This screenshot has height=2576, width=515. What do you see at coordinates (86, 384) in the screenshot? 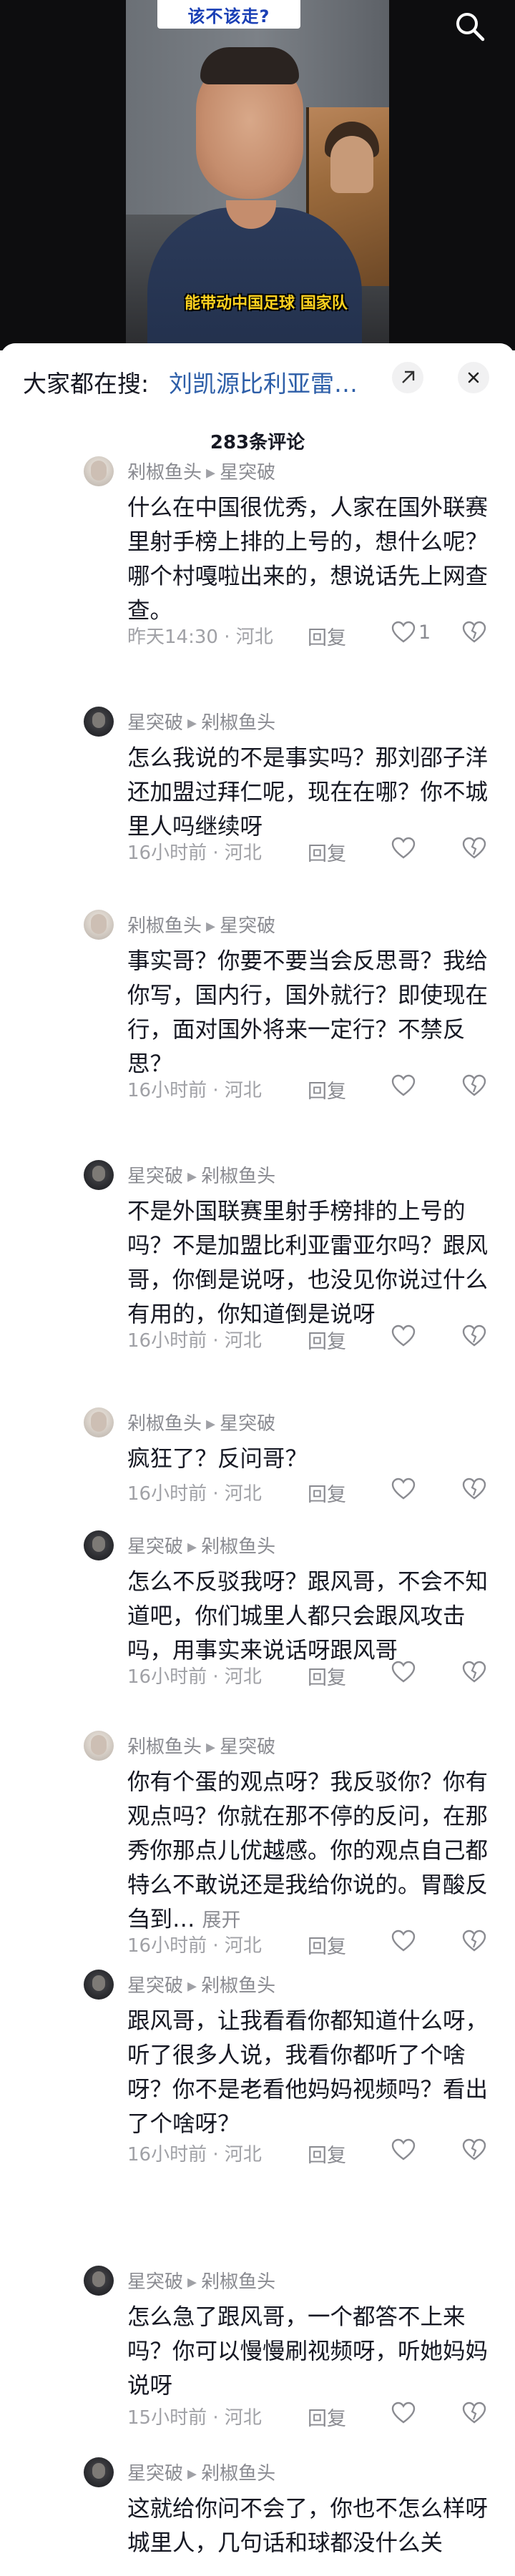
I see `related-search-label: 大家都在搜:` at bounding box center [86, 384].